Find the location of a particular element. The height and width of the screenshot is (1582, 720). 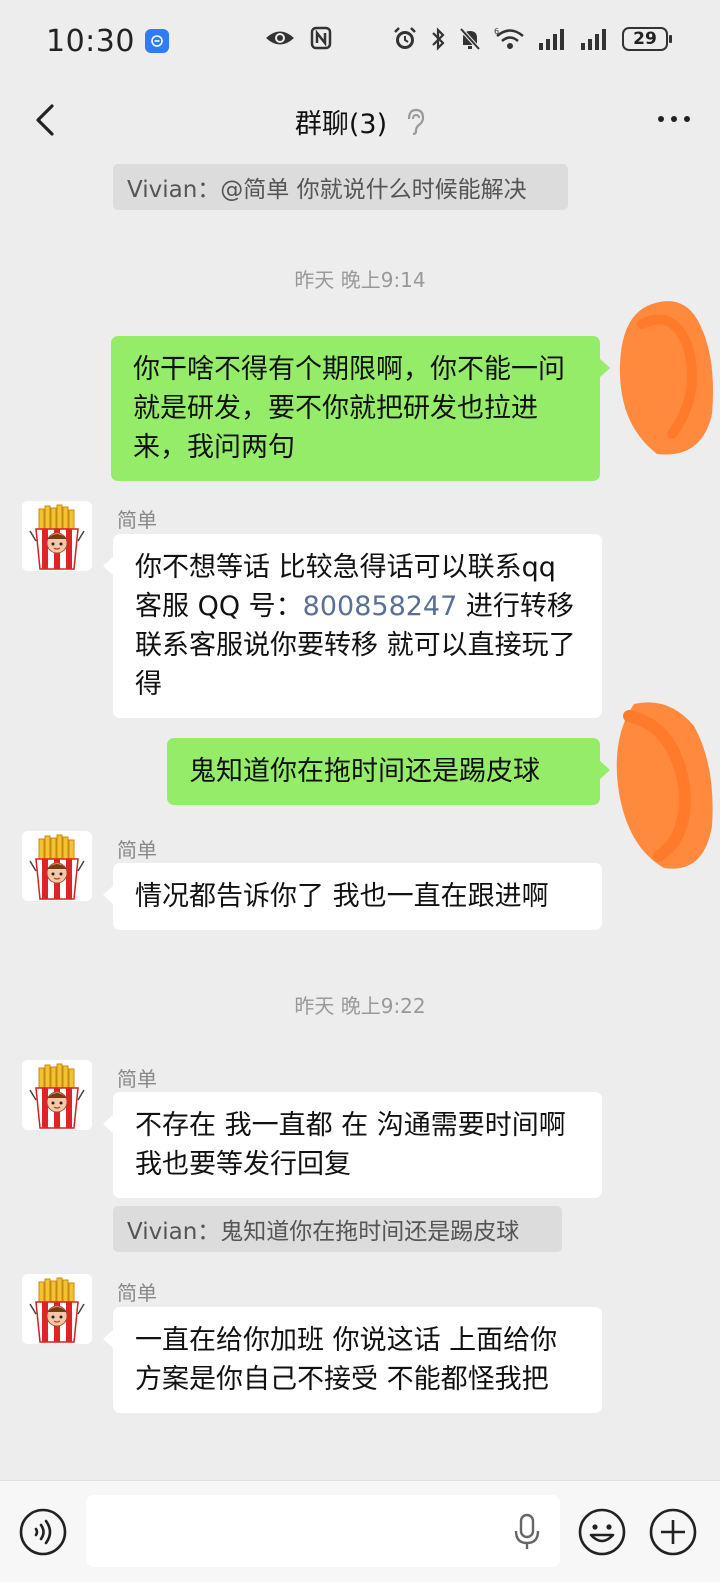

plus-icon is located at coordinates (673, 1532).